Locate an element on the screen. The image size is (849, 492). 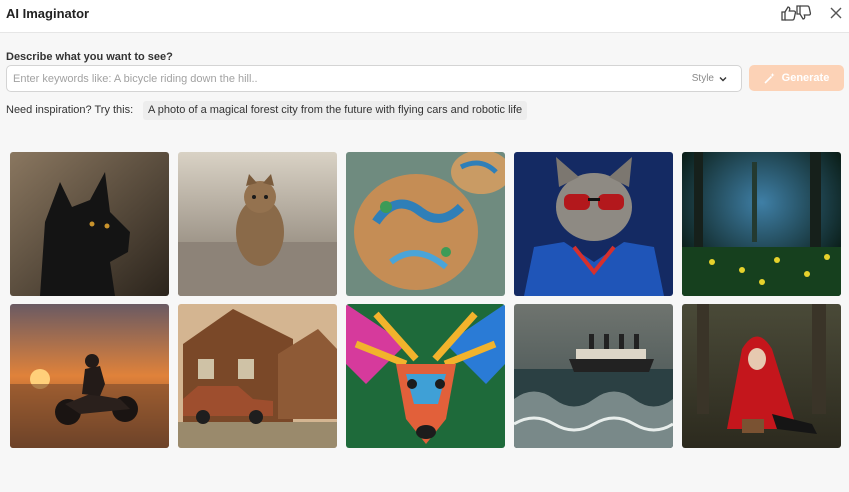
prompt-label: Describe what you want to see? is located at coordinates (89, 57).